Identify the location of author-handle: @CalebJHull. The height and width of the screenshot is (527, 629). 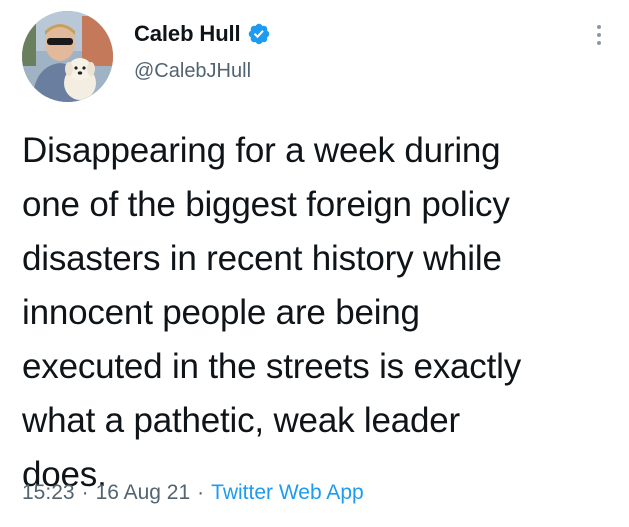
(202, 71).